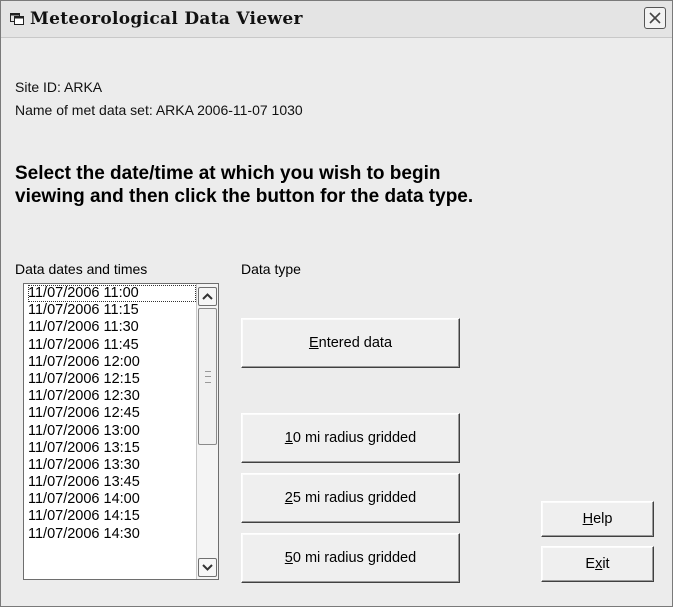 This screenshot has height=607, width=673. Describe the element at coordinates (112, 327) in the screenshot. I see `date-time-list-item: 11/07/2006 11:30` at that location.